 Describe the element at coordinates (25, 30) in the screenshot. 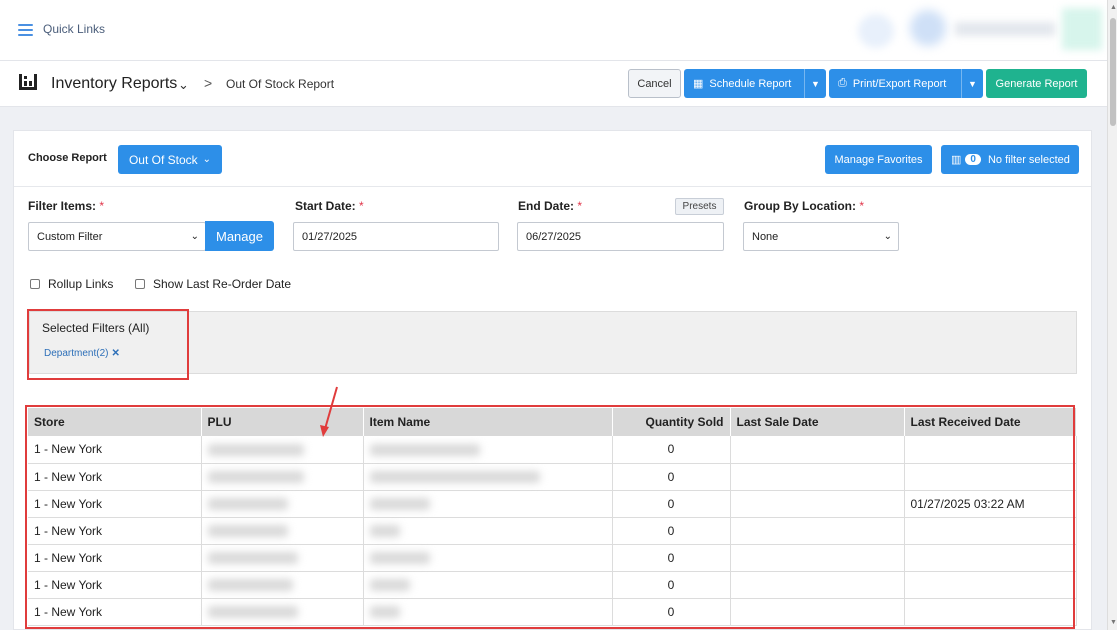

I see `menu-icon` at that location.